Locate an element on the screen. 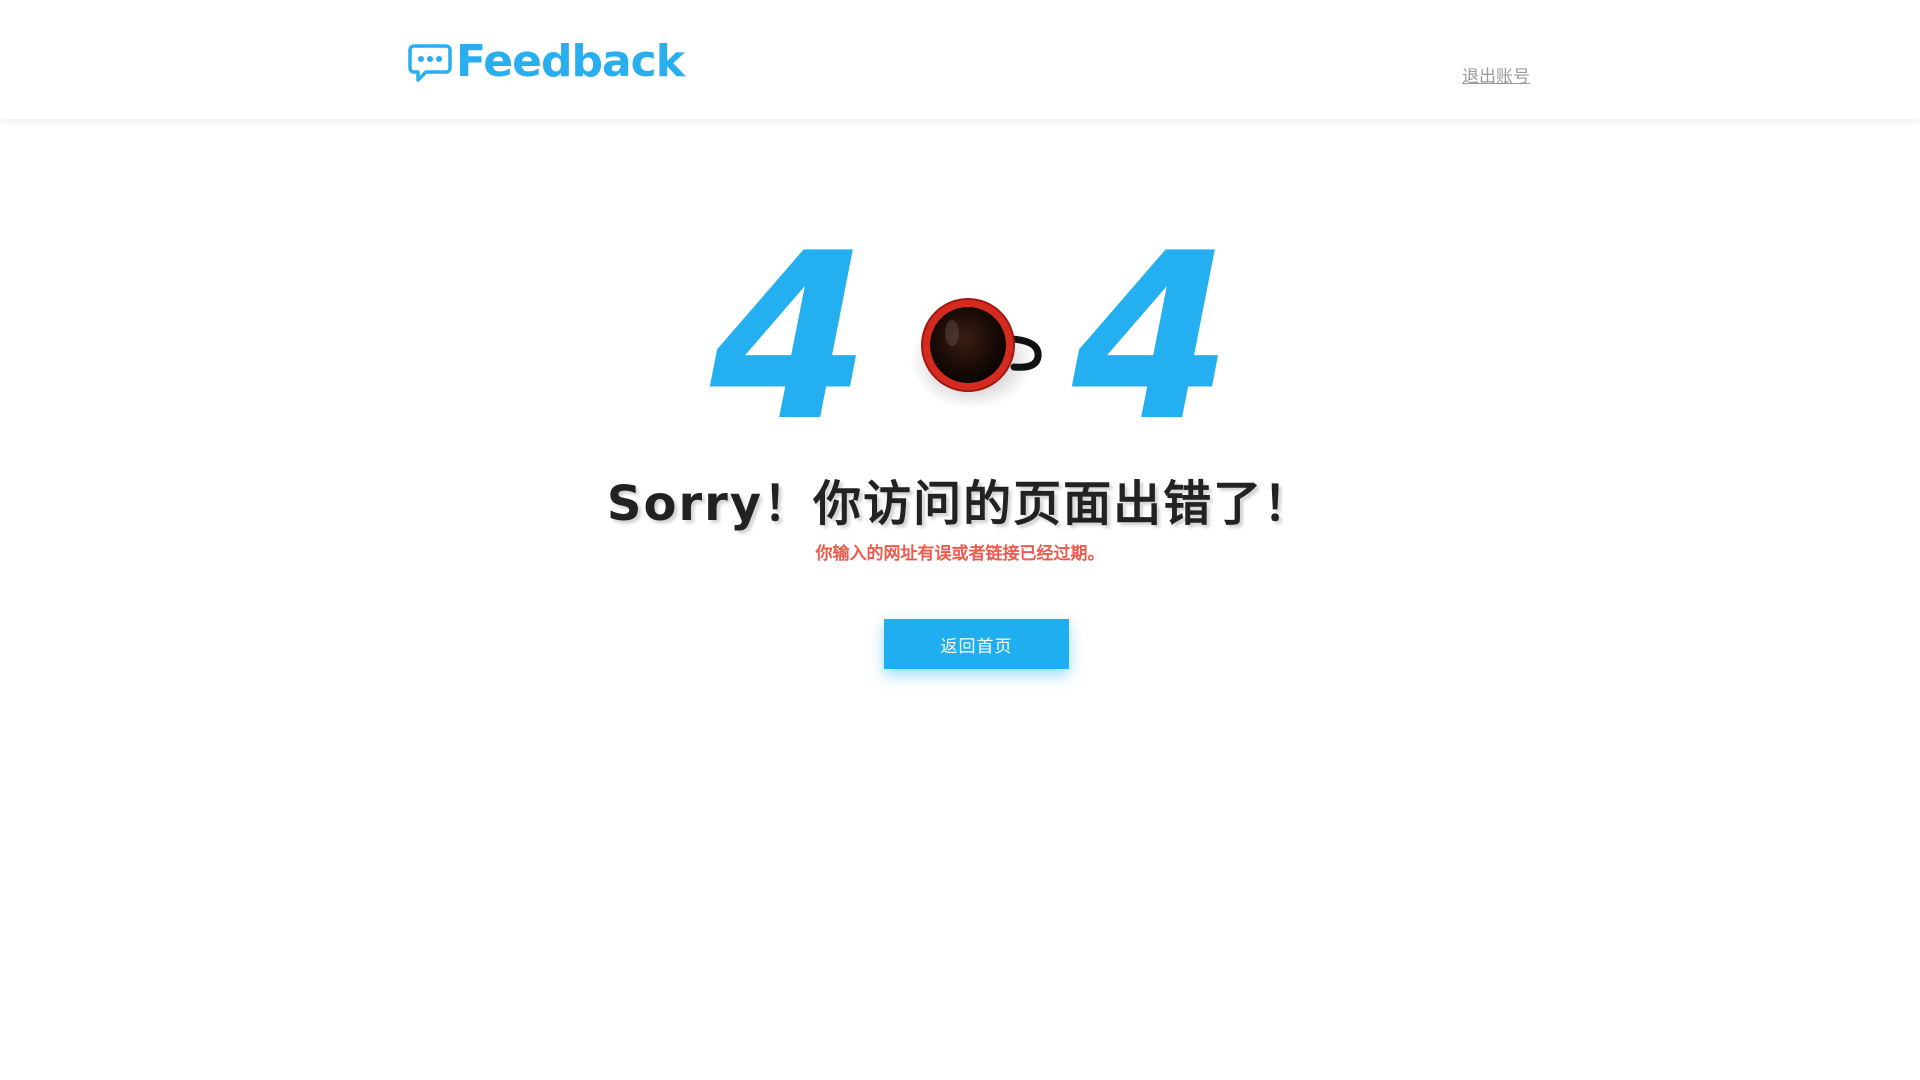 This screenshot has height=1080, width=1920. feedback-logo: Feedback is located at coordinates (546, 61).